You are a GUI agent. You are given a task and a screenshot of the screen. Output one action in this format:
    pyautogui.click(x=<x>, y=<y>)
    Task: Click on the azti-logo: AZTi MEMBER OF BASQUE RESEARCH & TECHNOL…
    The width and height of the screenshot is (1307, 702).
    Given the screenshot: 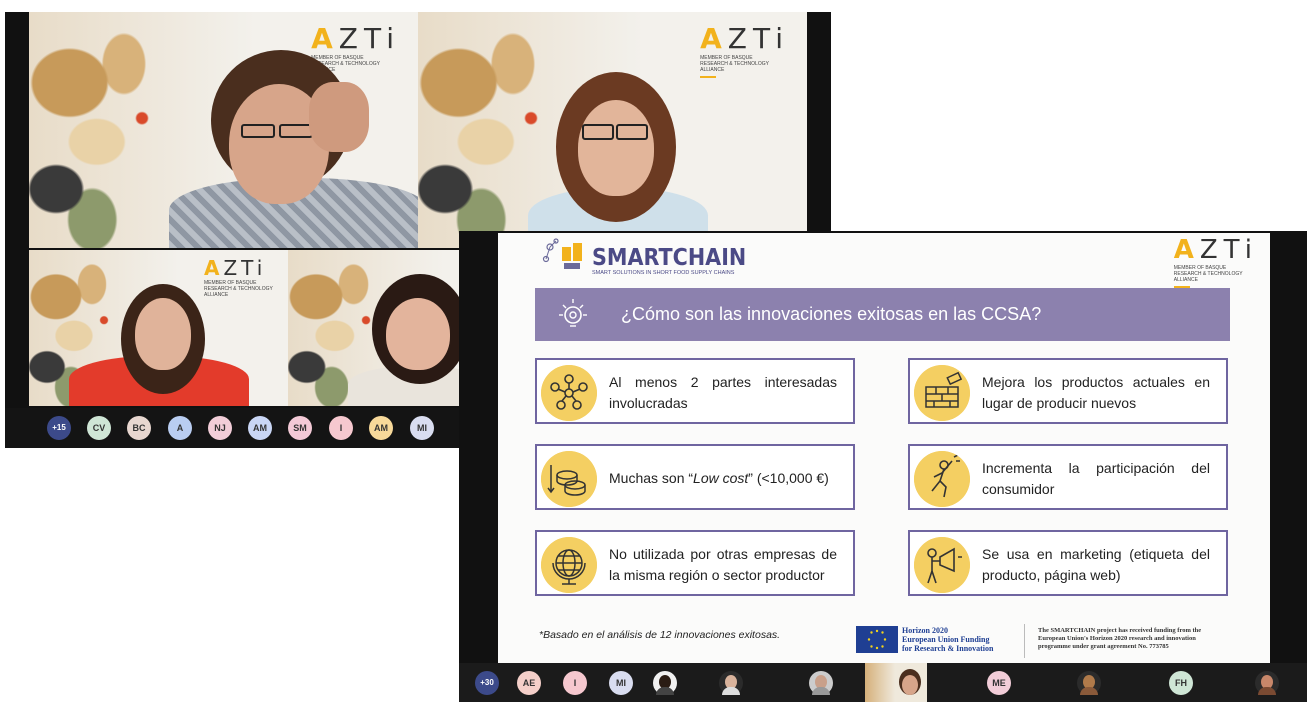 What is the action you would take?
    pyautogui.click(x=1215, y=261)
    